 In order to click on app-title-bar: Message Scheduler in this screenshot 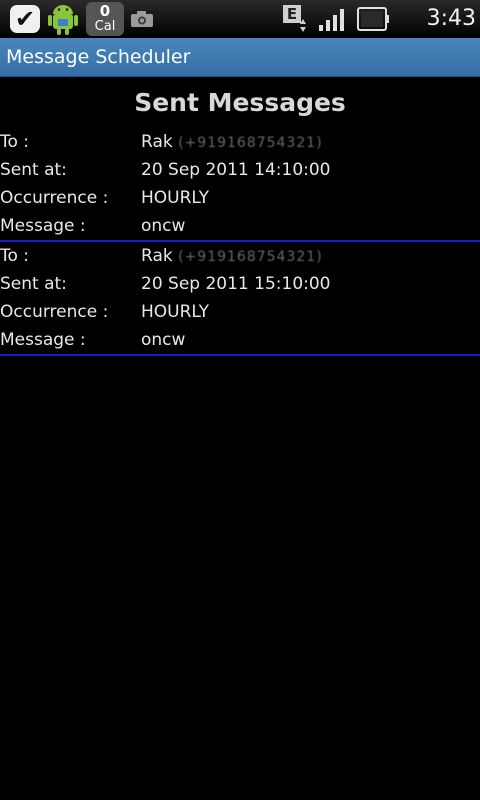, I will do `click(240, 57)`.